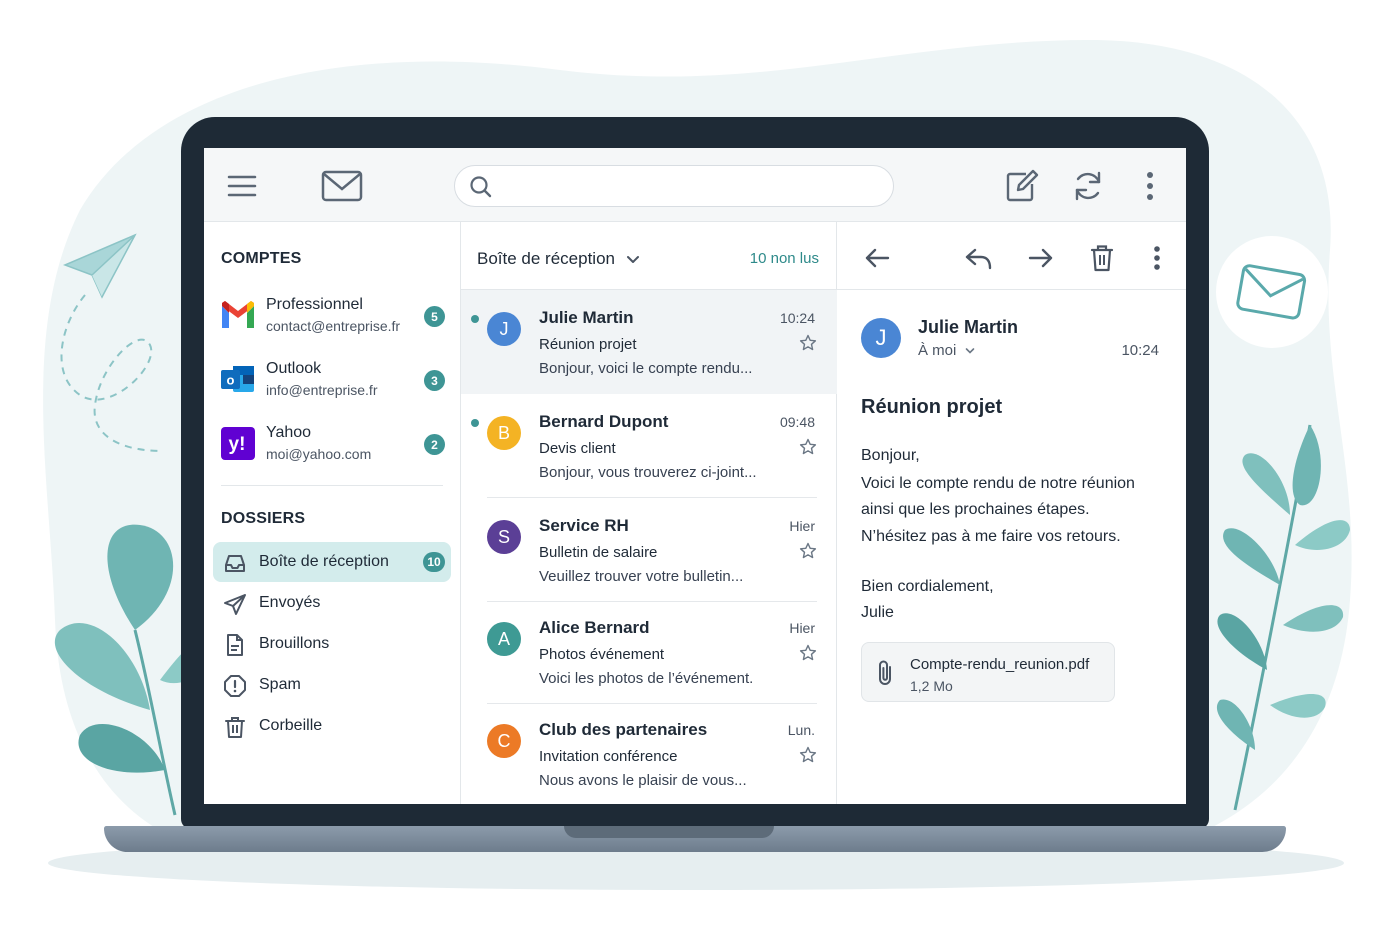  What do you see at coordinates (546, 258) in the screenshot?
I see `folder-dropdown-label: Boîte de réception` at bounding box center [546, 258].